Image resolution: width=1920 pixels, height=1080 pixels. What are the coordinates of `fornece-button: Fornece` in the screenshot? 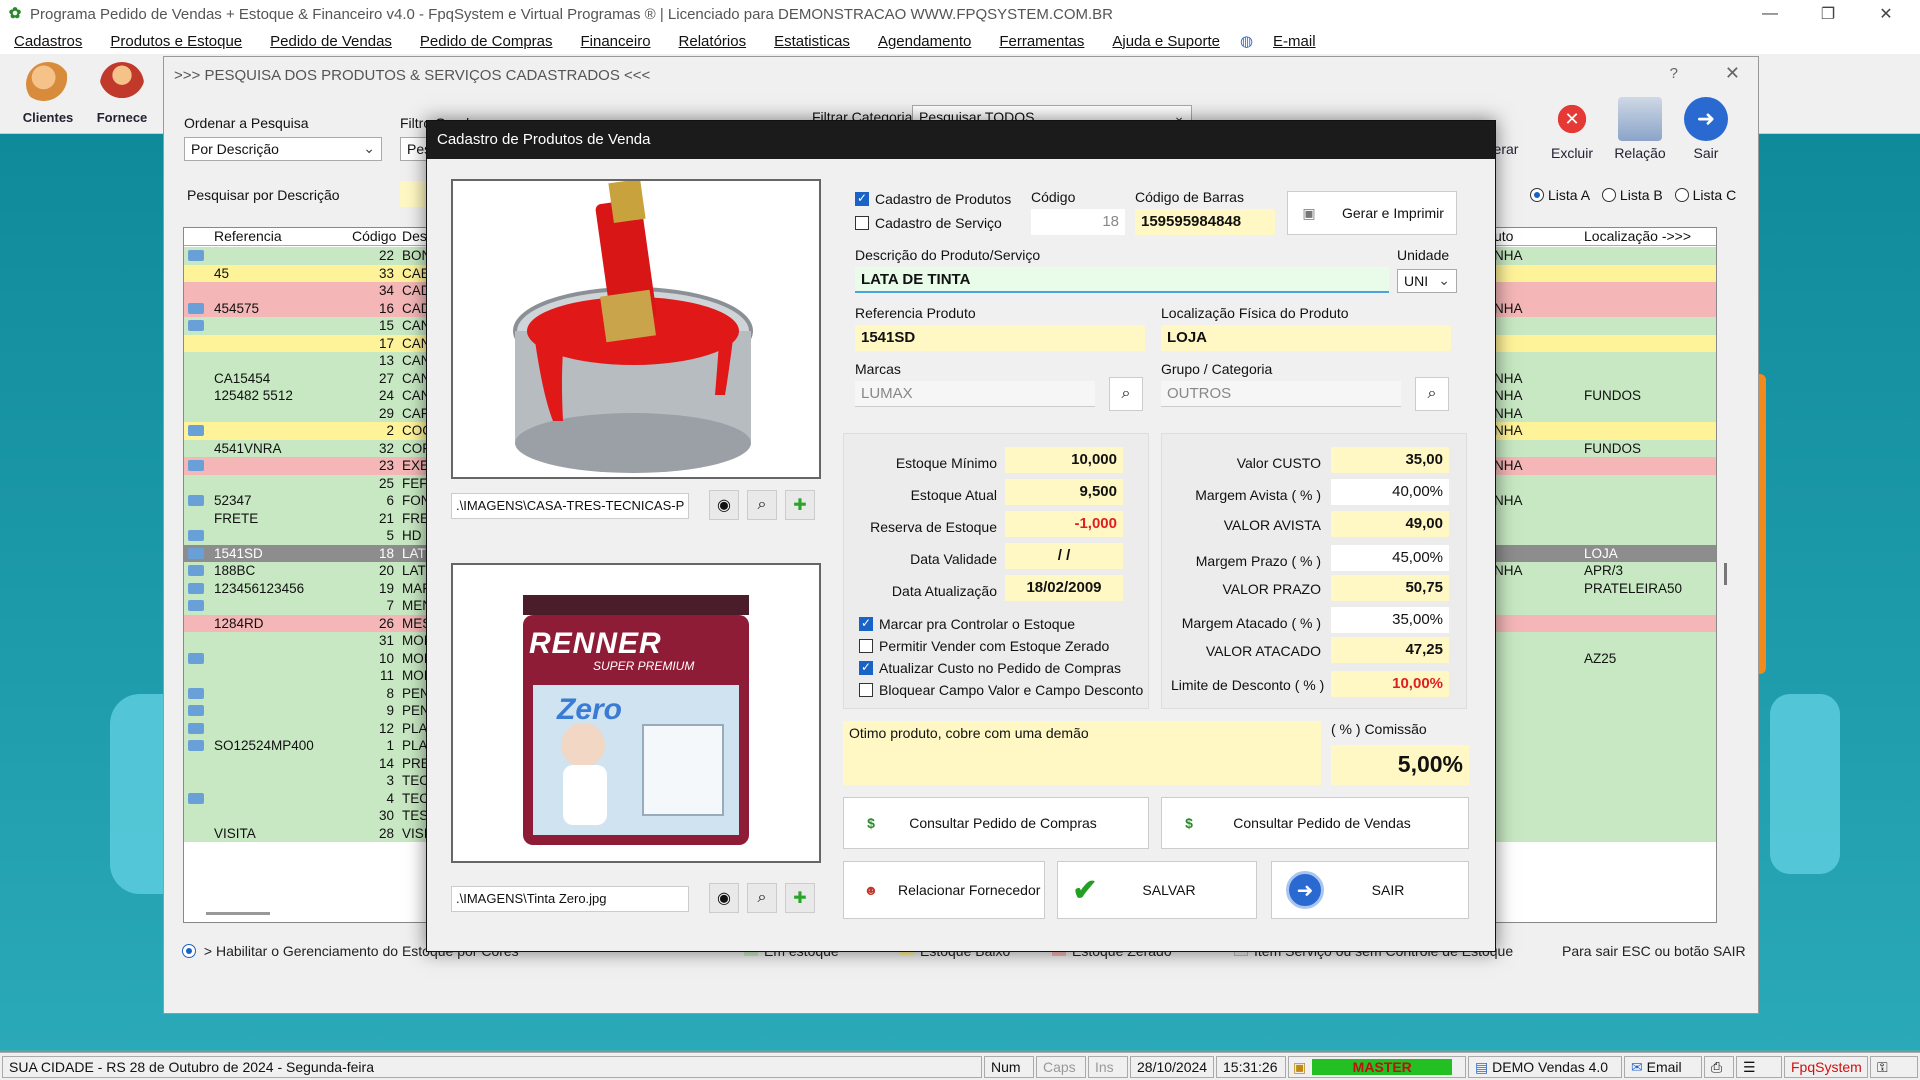 It's located at (122, 93).